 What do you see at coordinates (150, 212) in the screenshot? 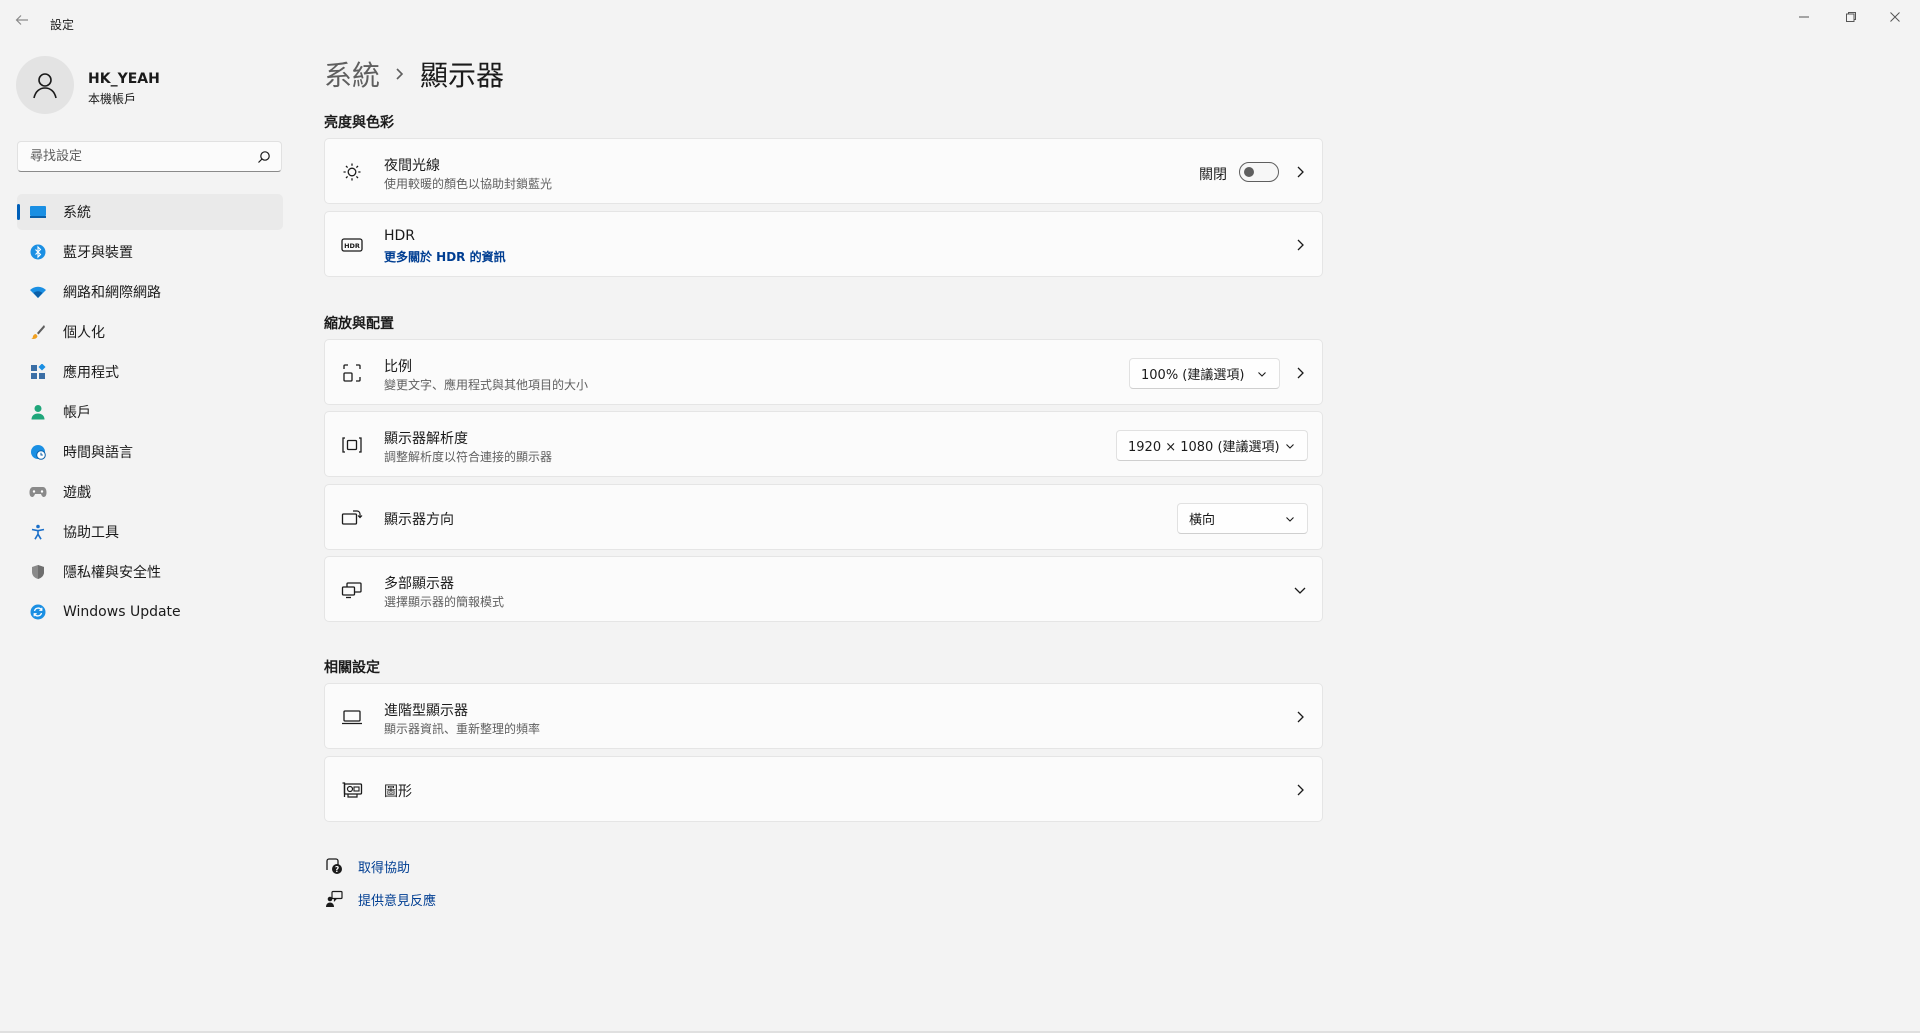
I see `sidebar-item-system: 系統` at bounding box center [150, 212].